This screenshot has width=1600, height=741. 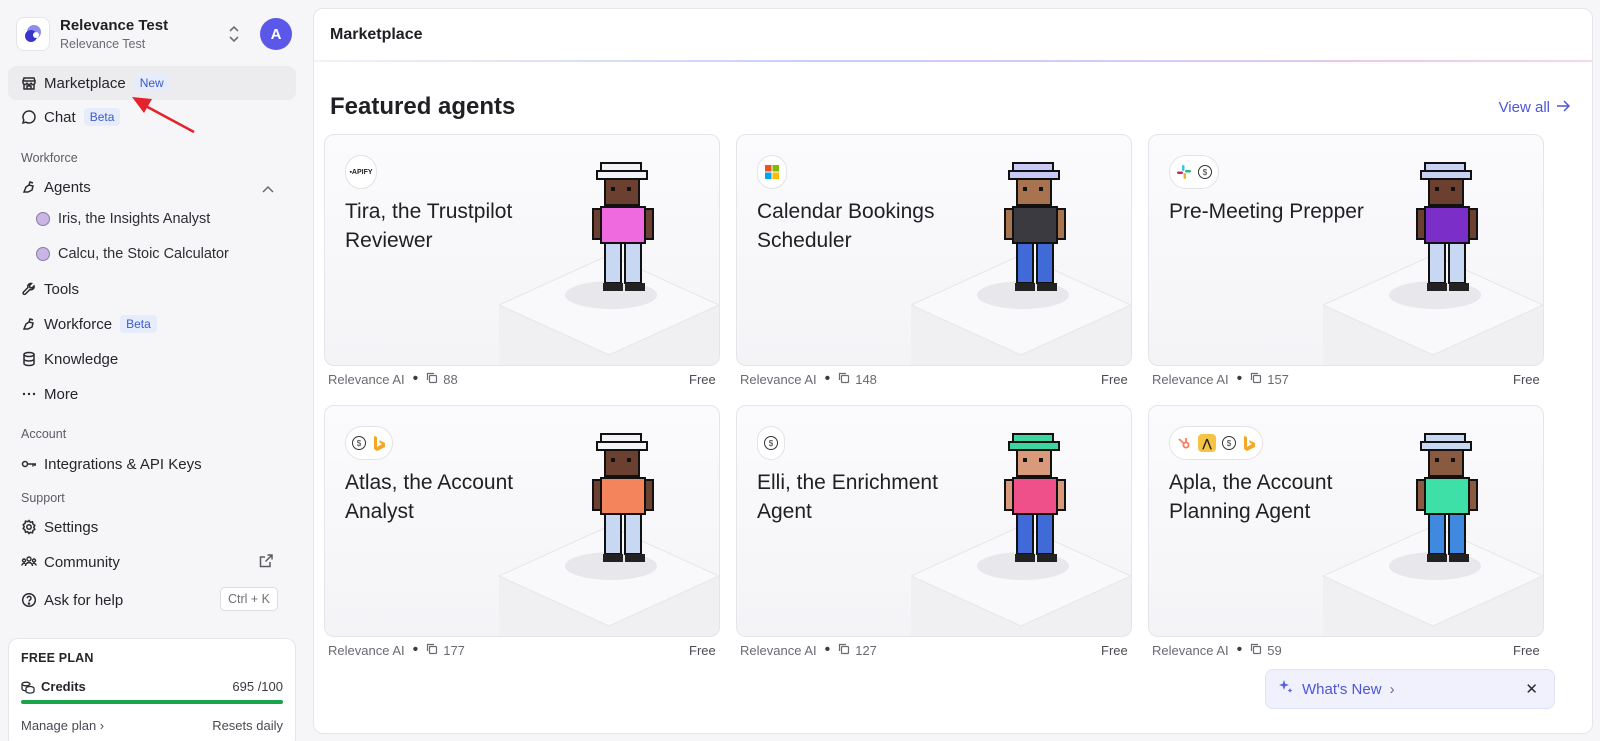 What do you see at coordinates (934, 521) in the screenshot?
I see `agent-card: $ Elli, the Enrichment Agent` at bounding box center [934, 521].